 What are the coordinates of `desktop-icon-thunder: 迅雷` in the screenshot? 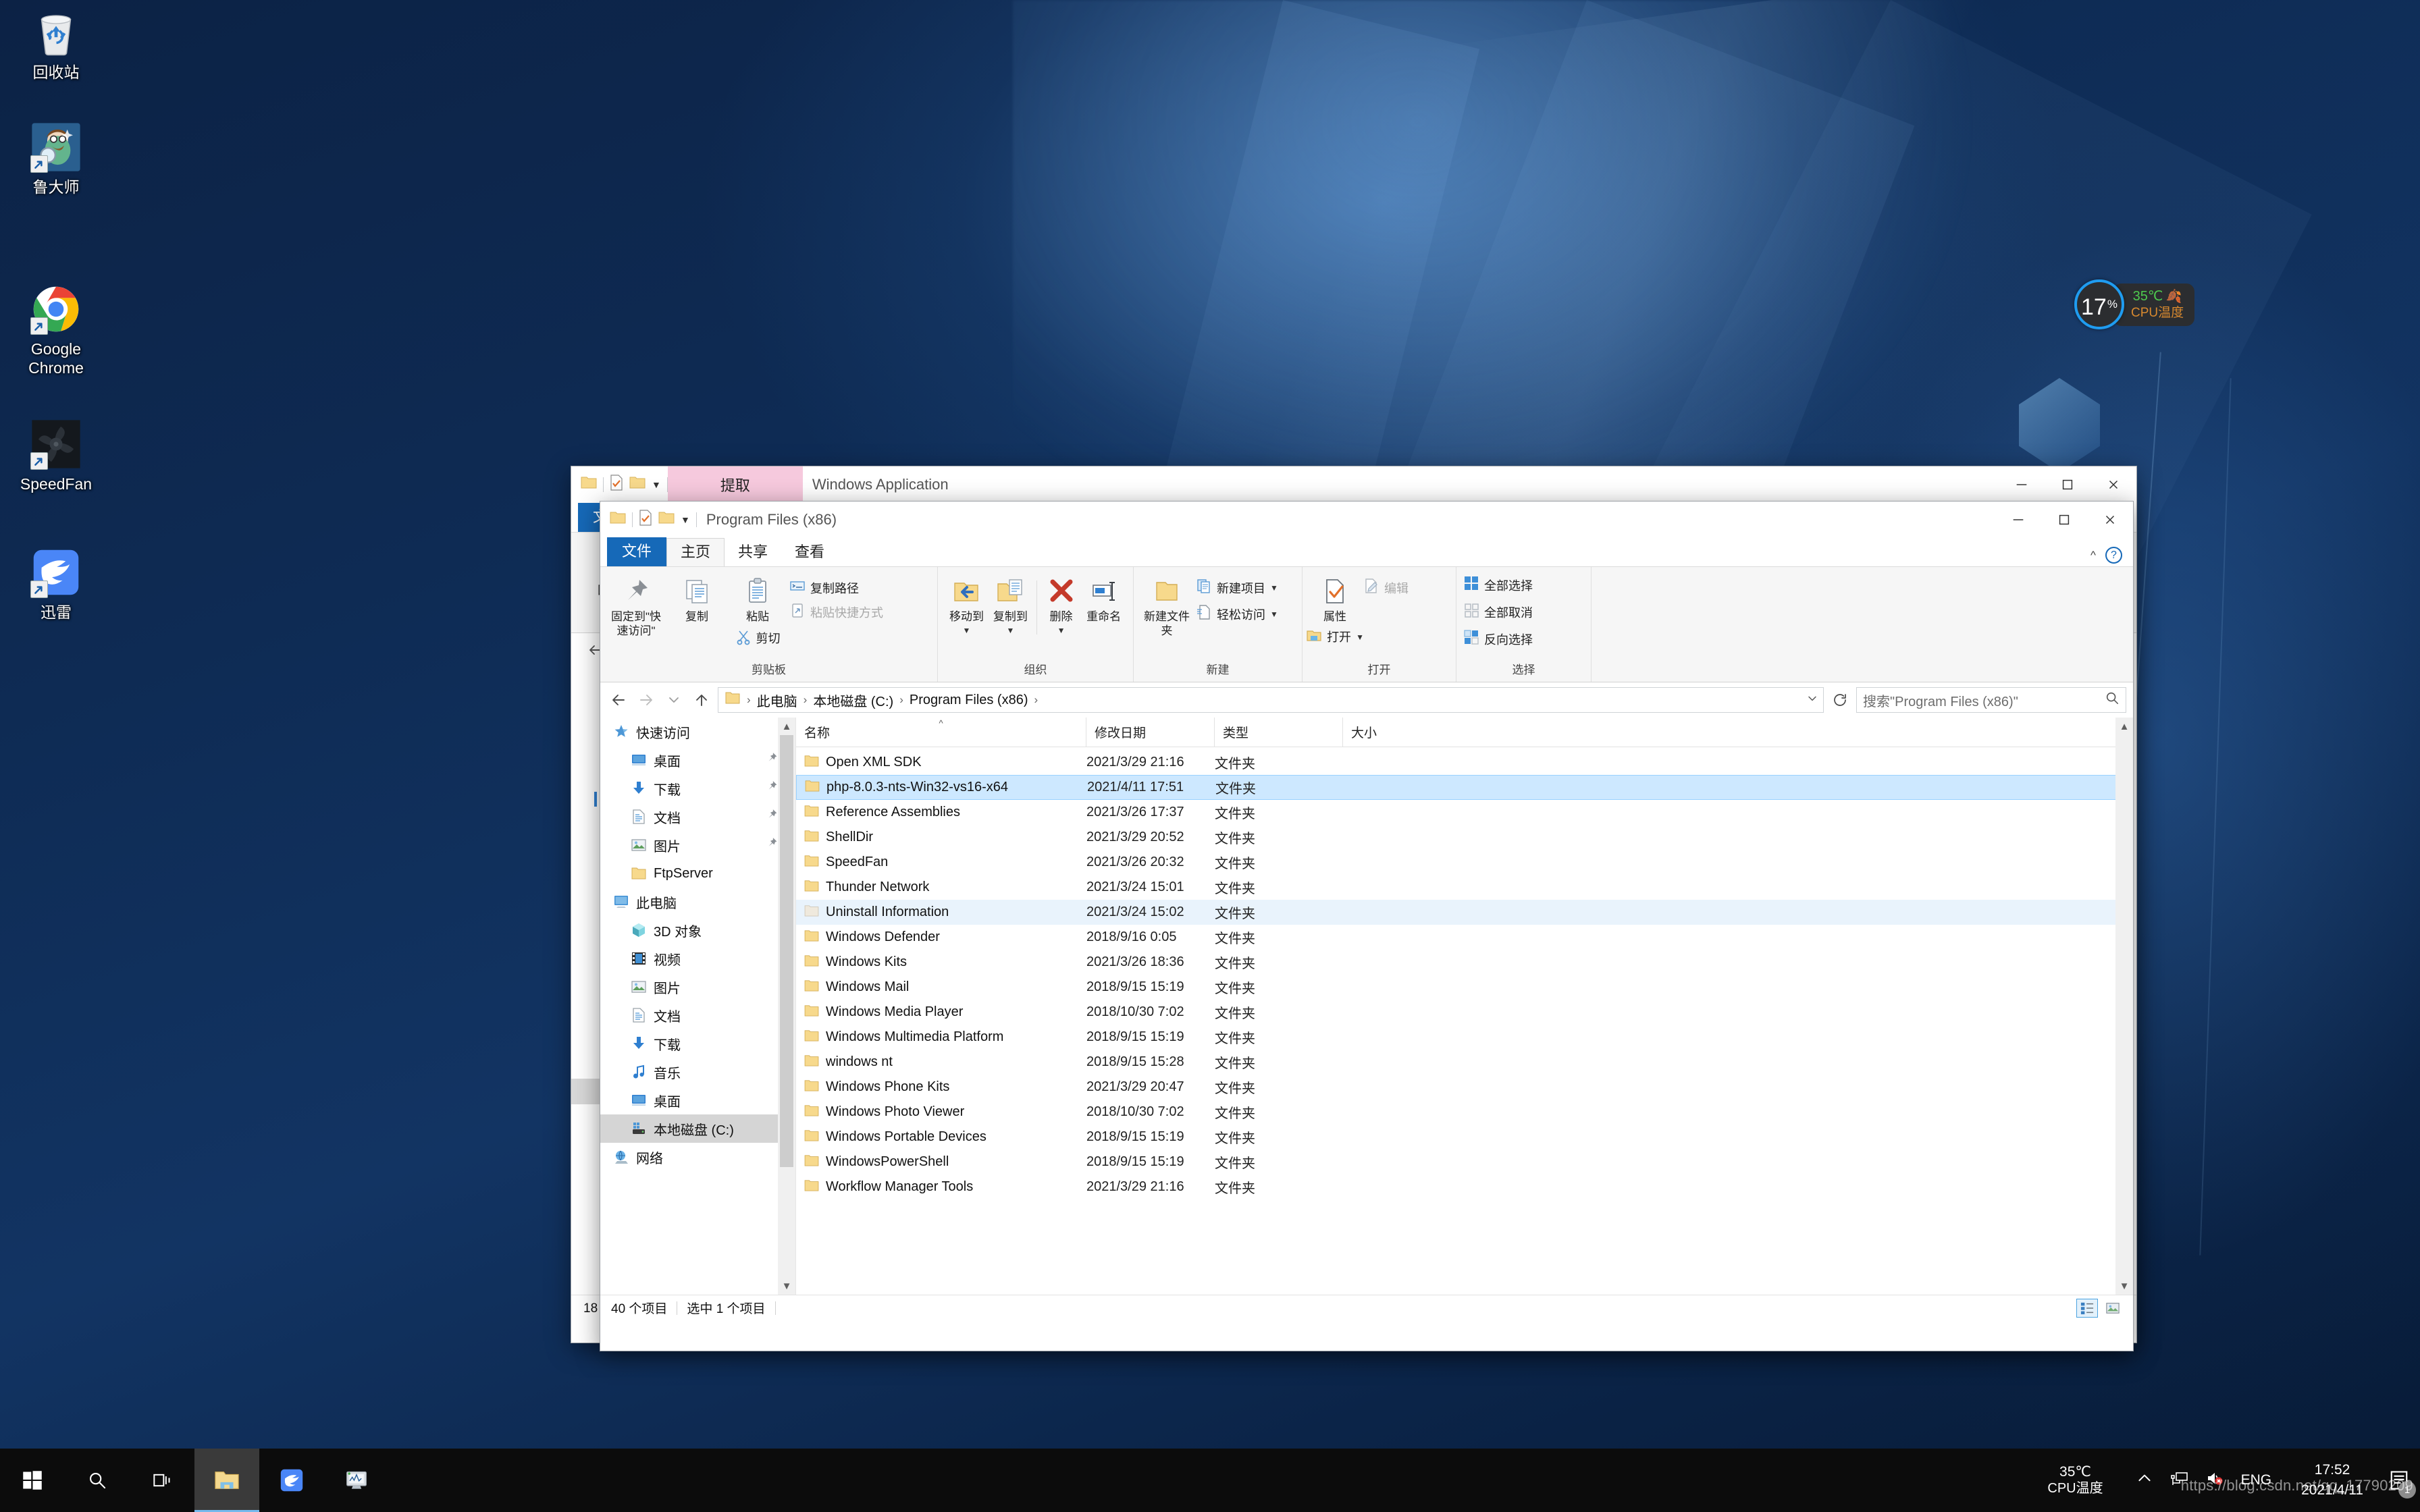 It's located at (56, 584).